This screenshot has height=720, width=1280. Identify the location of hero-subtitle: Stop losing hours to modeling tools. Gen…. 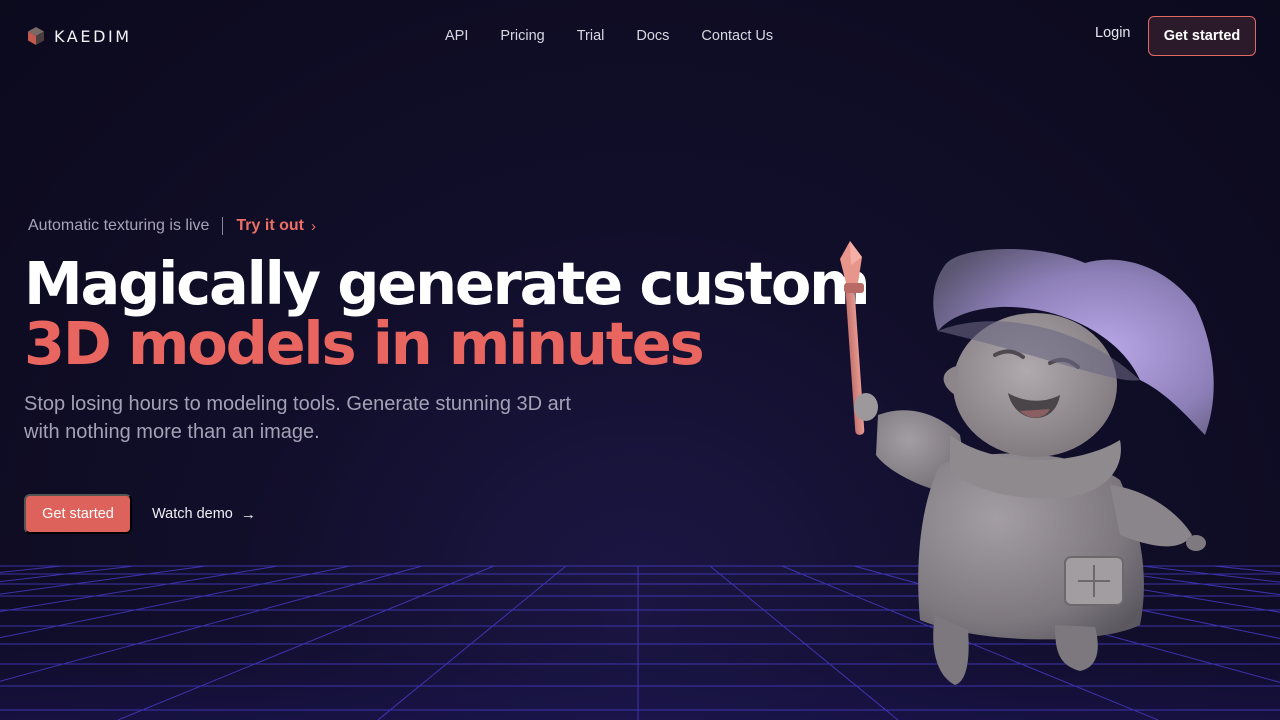
(297, 418).